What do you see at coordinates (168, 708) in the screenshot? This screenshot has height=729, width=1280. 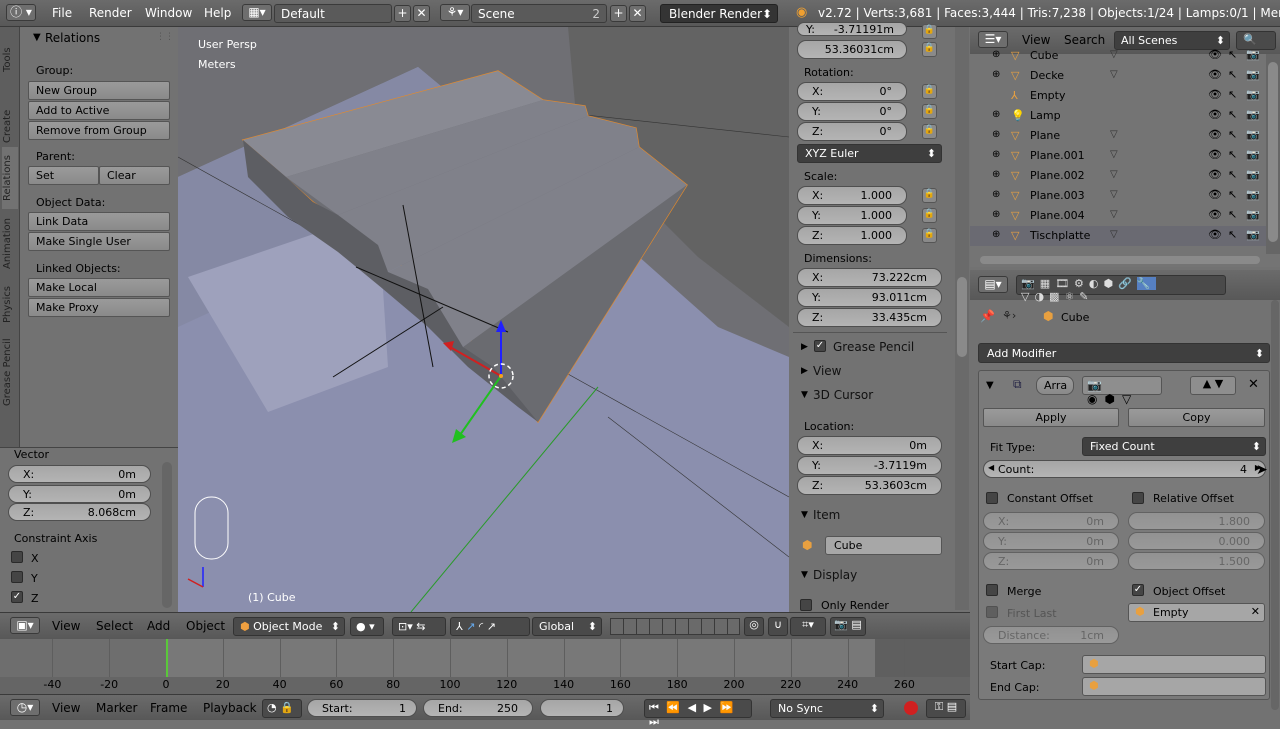 I see `menu-frame: Frame` at bounding box center [168, 708].